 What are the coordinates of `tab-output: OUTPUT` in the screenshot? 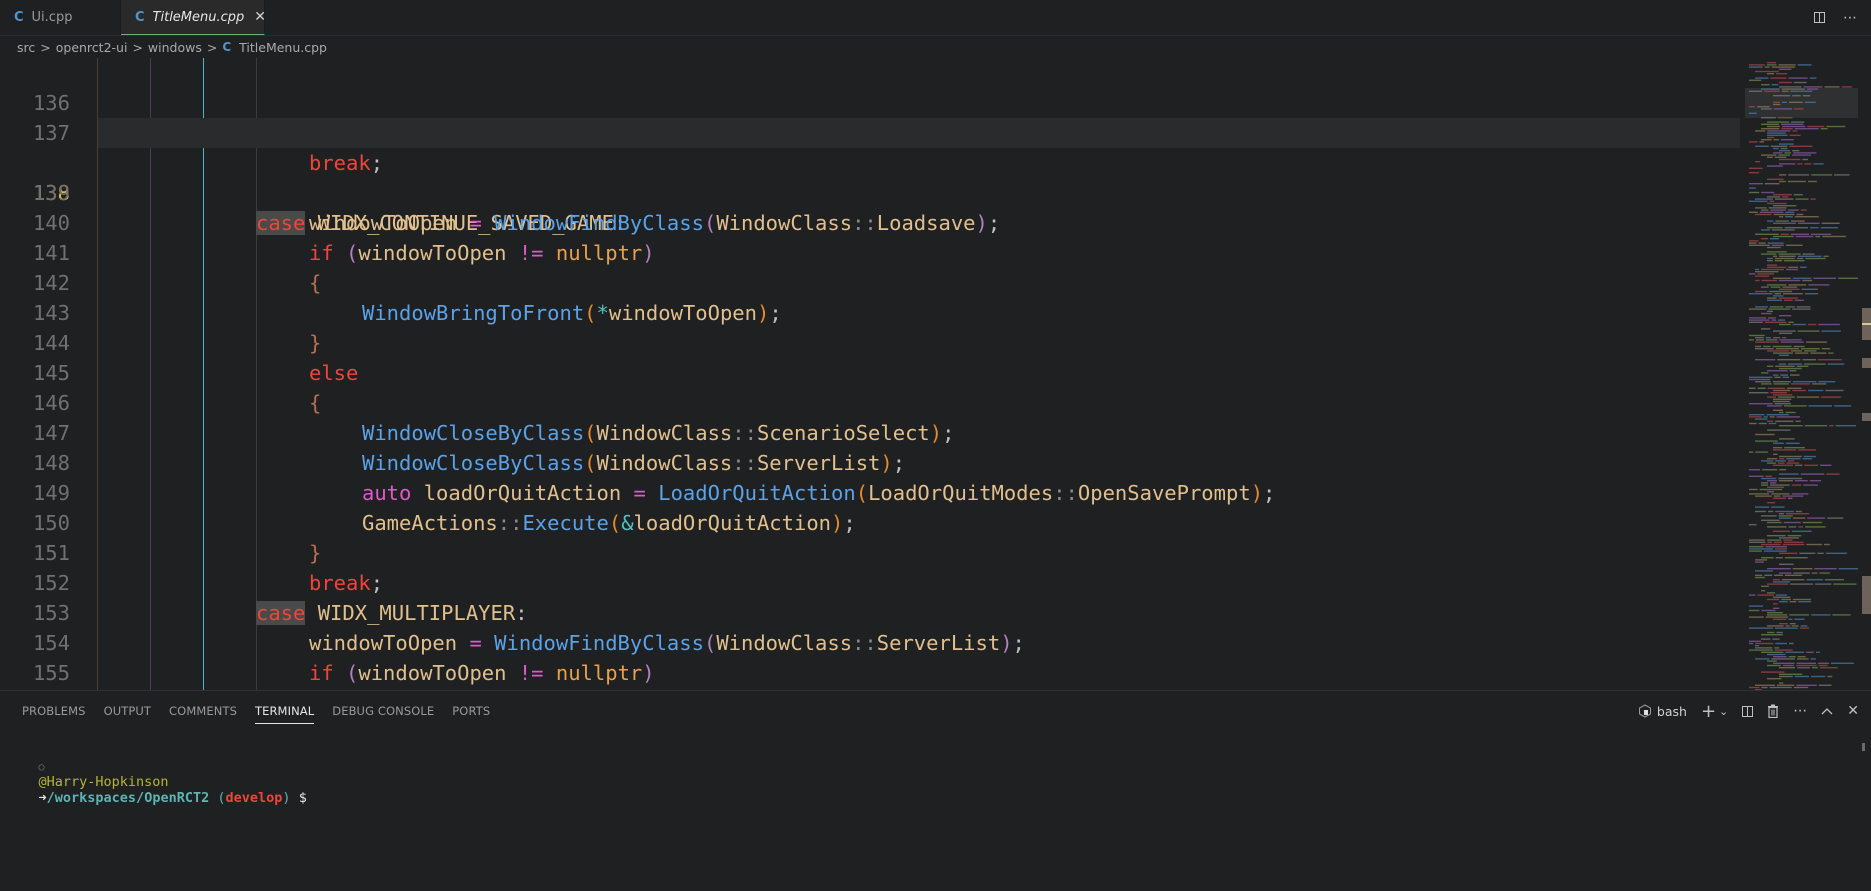 It's located at (127, 711).